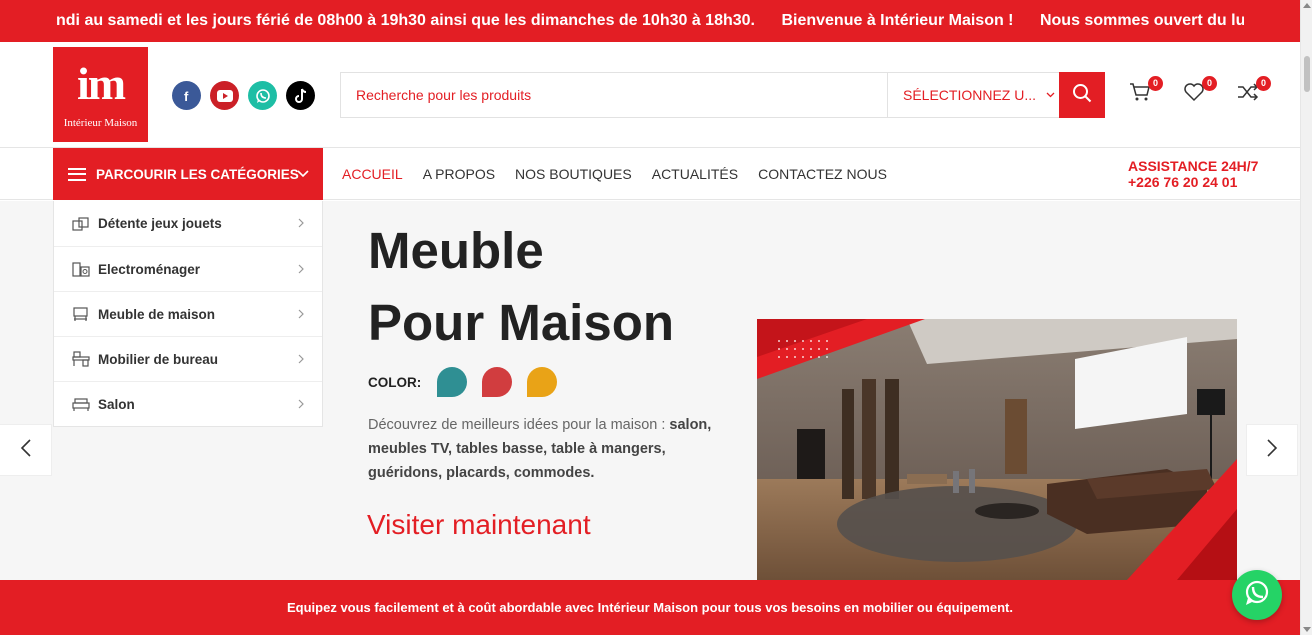 This screenshot has height=635, width=1312. I want to click on wishlist-button: 0, so click(1199, 91).